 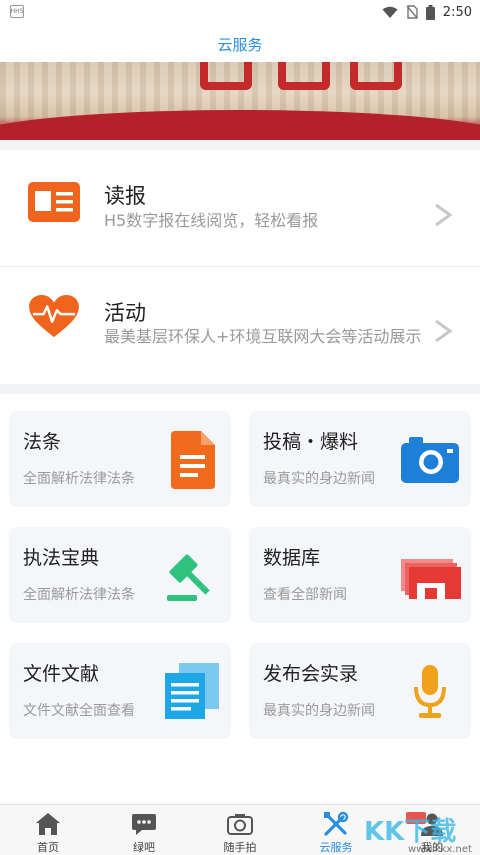 What do you see at coordinates (144, 824) in the screenshot?
I see `chat-bubble-icon` at bounding box center [144, 824].